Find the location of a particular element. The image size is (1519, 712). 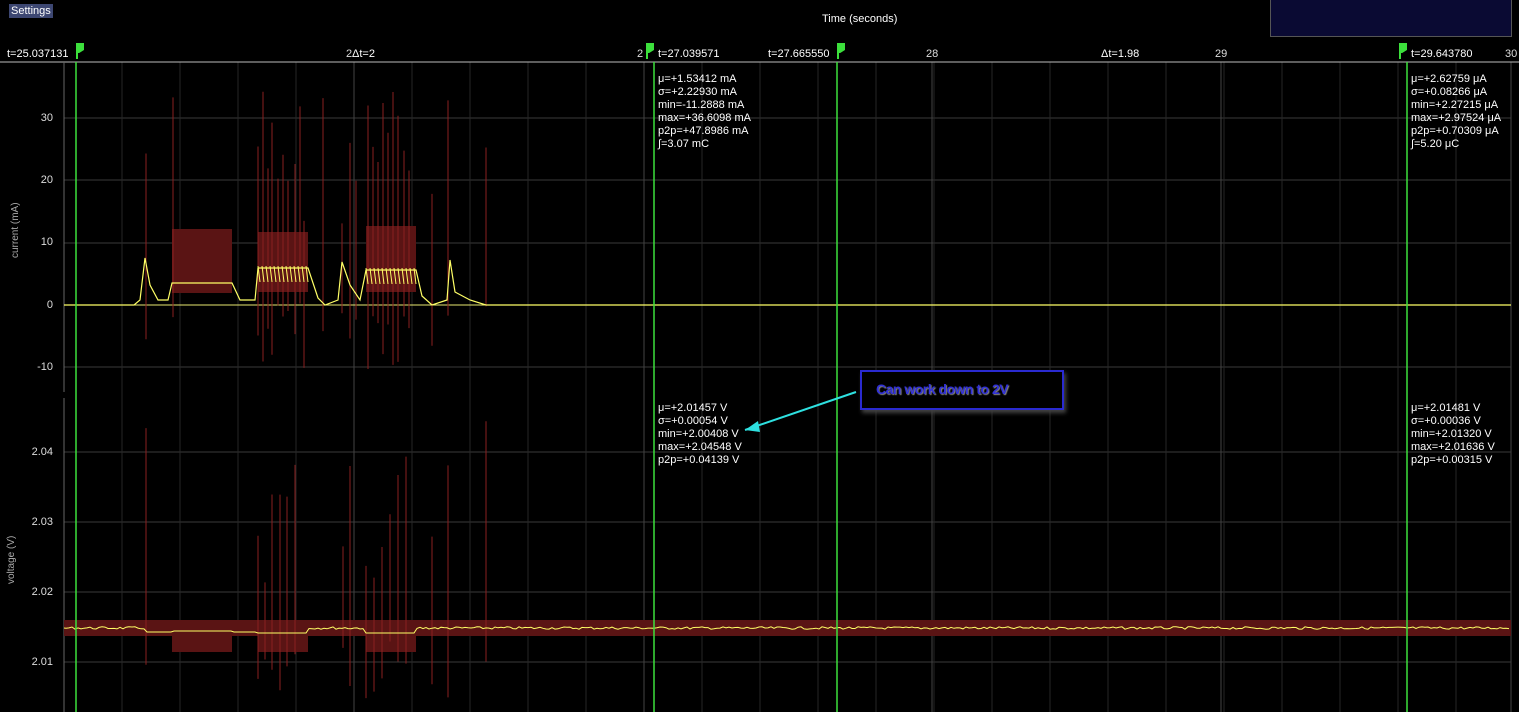

current-tick: 20 is located at coordinates (46, 180).